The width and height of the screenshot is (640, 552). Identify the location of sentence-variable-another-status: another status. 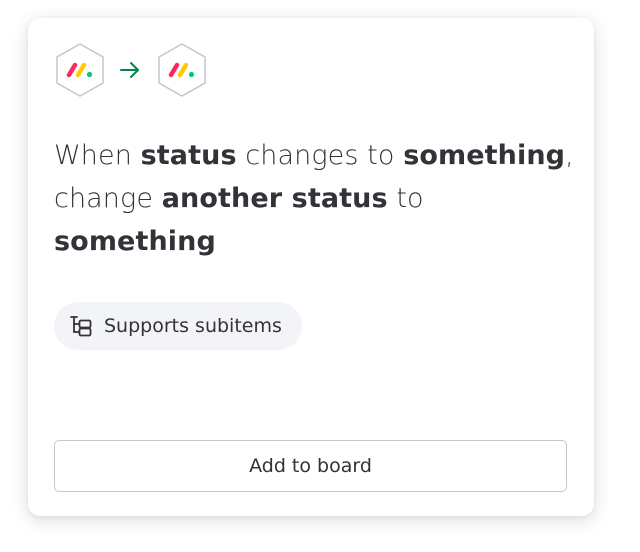
(274, 198).